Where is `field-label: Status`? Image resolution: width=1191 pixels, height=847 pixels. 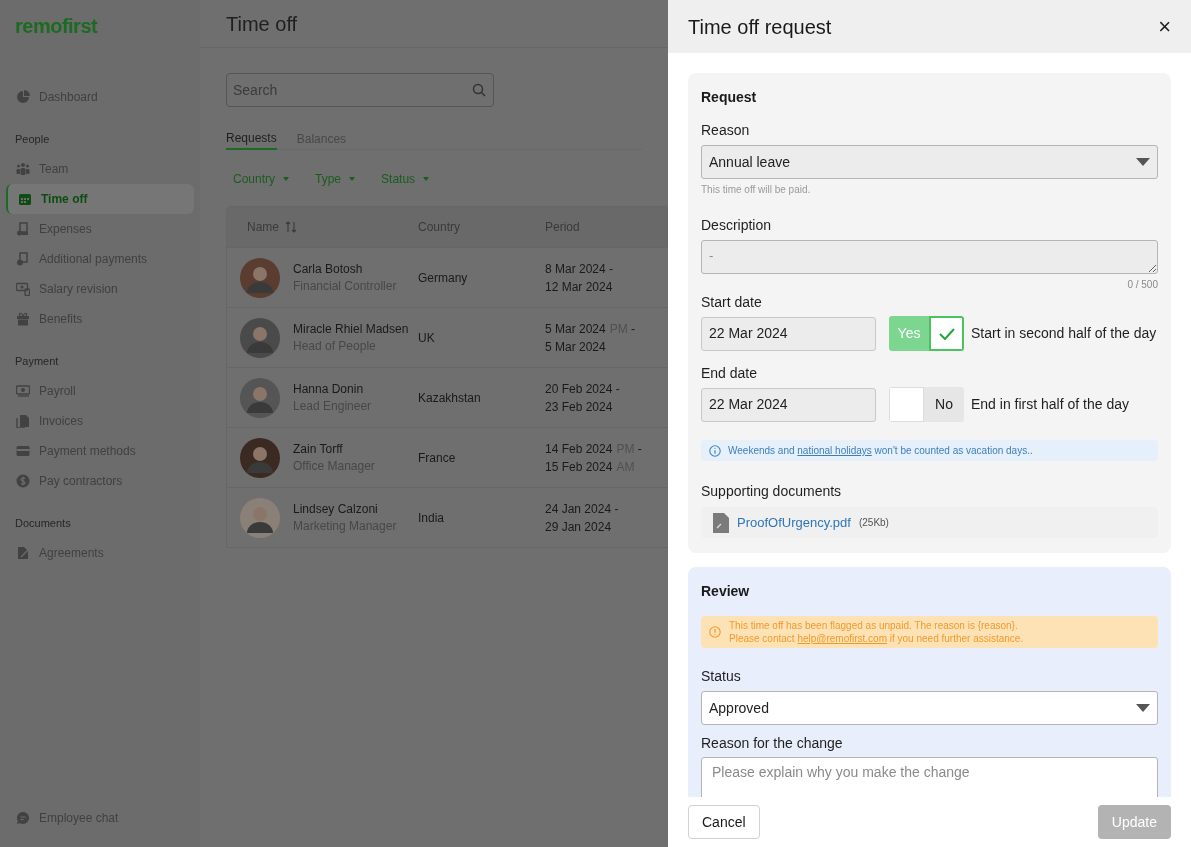 field-label: Status is located at coordinates (721, 676).